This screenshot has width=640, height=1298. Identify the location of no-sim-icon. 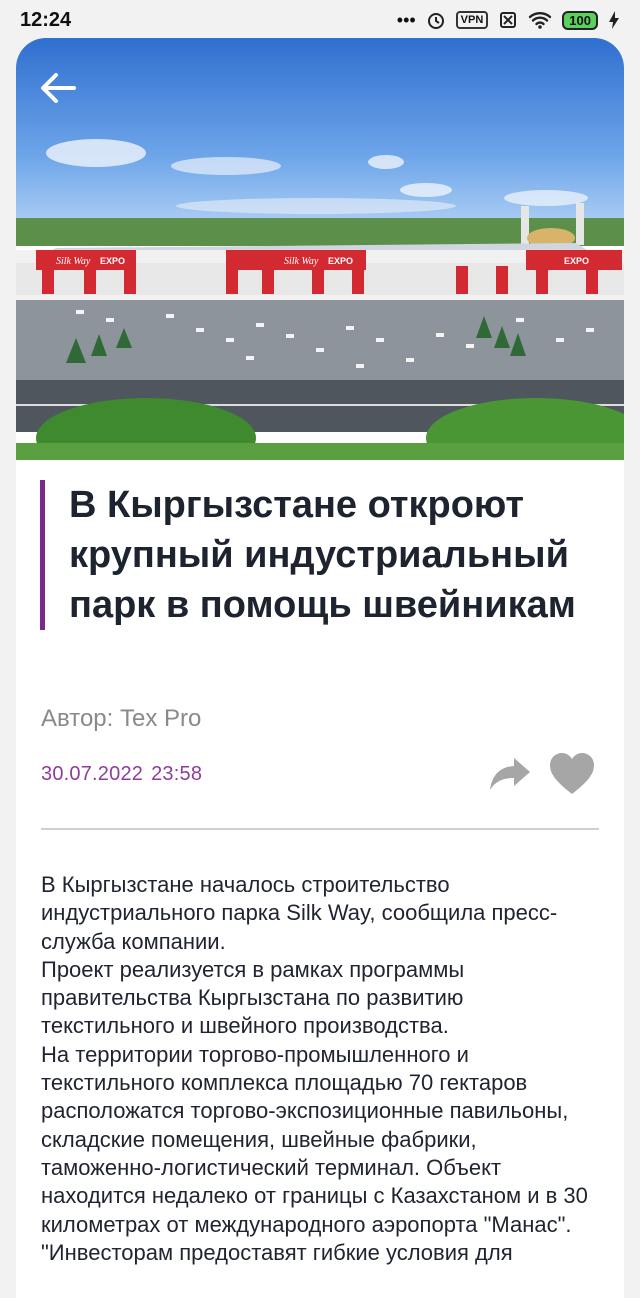
(508, 20).